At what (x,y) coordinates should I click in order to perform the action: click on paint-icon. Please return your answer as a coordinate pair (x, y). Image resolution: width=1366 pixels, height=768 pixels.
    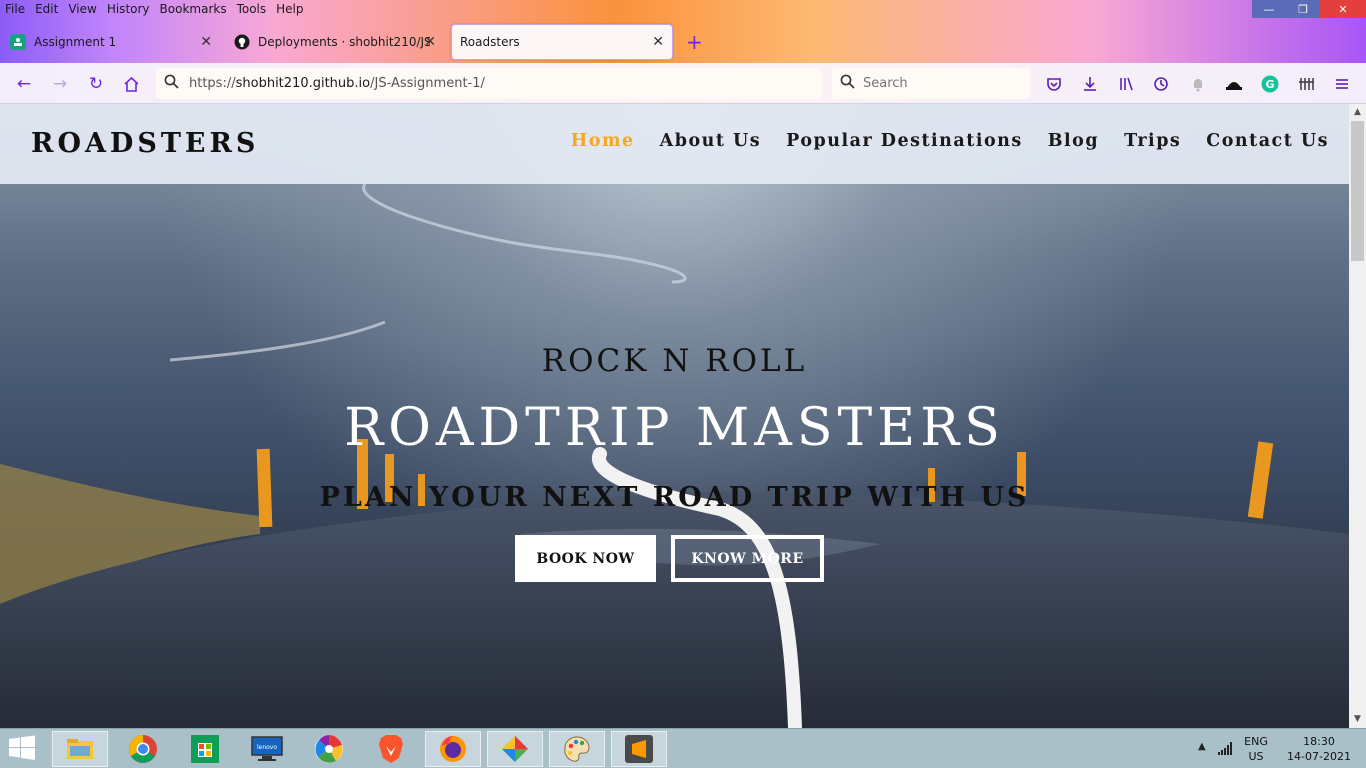
    Looking at the image, I should click on (577, 749).